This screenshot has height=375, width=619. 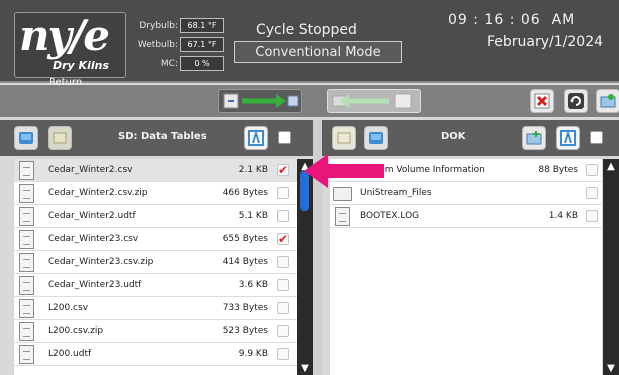 What do you see at coordinates (93, 239) in the screenshot?
I see `file-name: Cedar_Winter23.csv` at bounding box center [93, 239].